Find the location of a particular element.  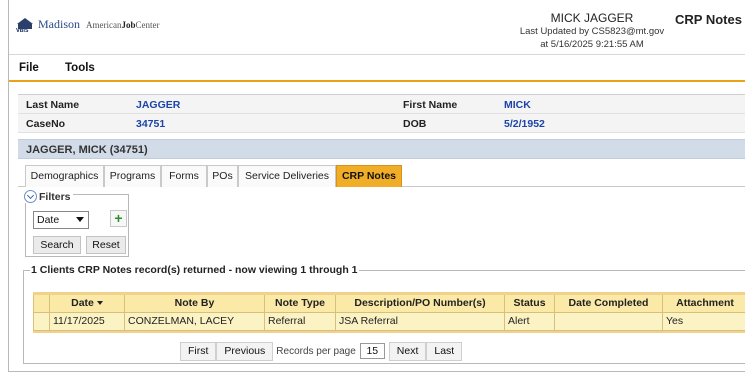

client-name: MICK JAGGER is located at coordinates (592, 18).